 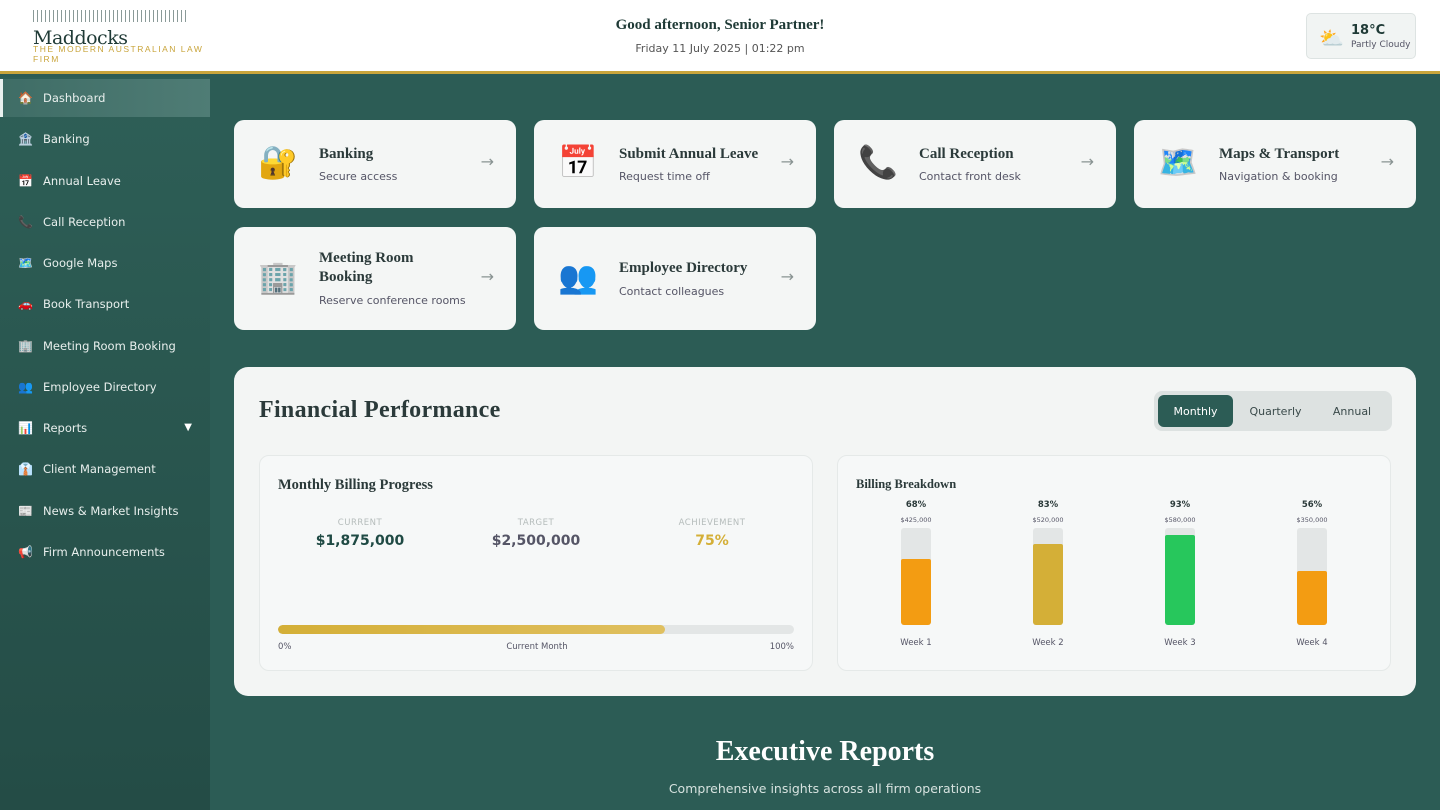 I want to click on period-quarterly-button: Quarterly, so click(x=1275, y=411).